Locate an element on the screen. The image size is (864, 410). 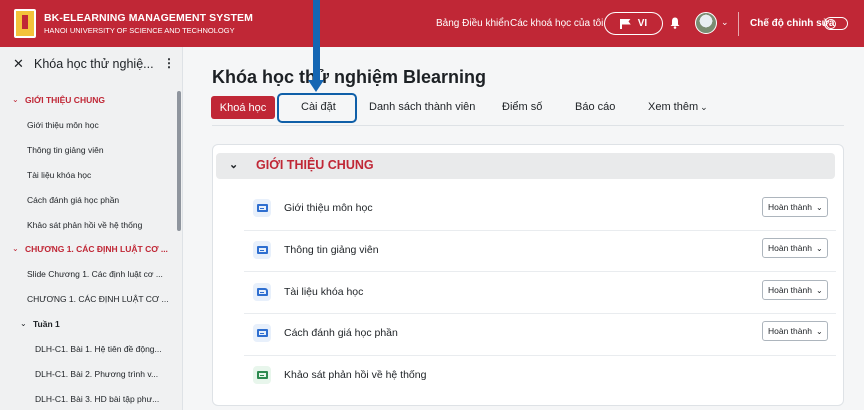
edit-mode-toggle is located at coordinates (836, 23).